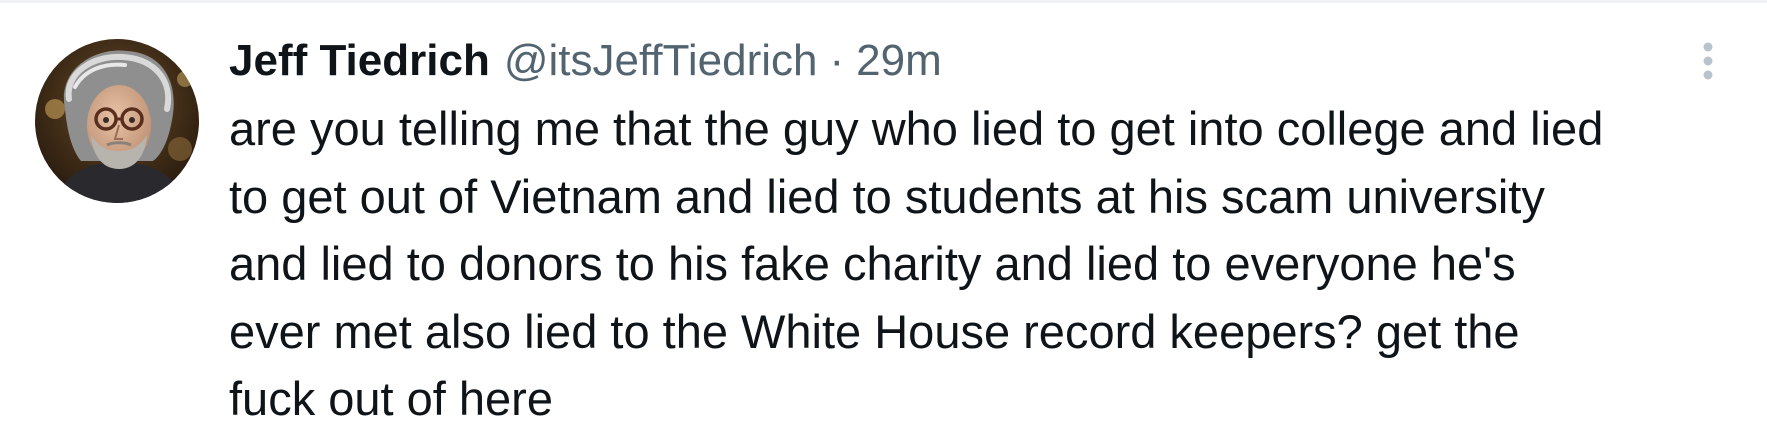  Describe the element at coordinates (391, 398) in the screenshot. I see `tweet-text-line: fuck out of here` at that location.